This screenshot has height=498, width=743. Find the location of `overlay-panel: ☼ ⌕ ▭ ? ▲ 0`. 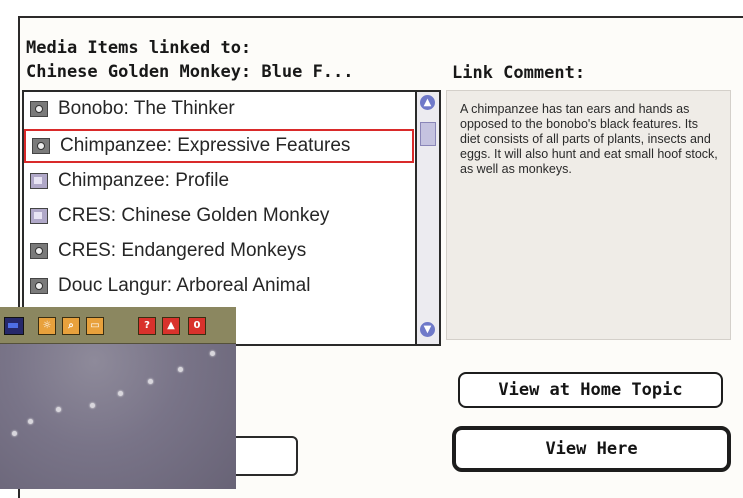

overlay-panel: ☼ ⌕ ▭ ? ▲ 0 is located at coordinates (118, 398).